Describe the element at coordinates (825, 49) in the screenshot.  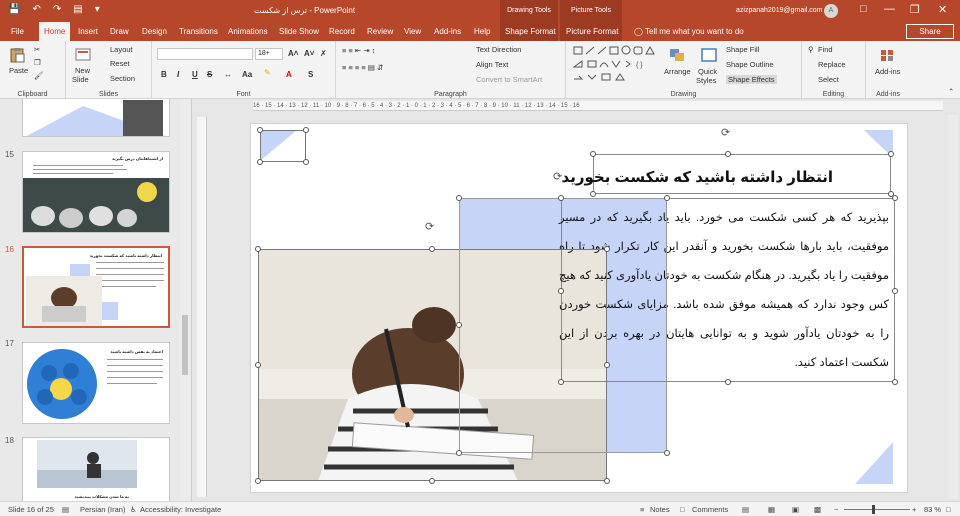
I see `find-button: Find` at that location.